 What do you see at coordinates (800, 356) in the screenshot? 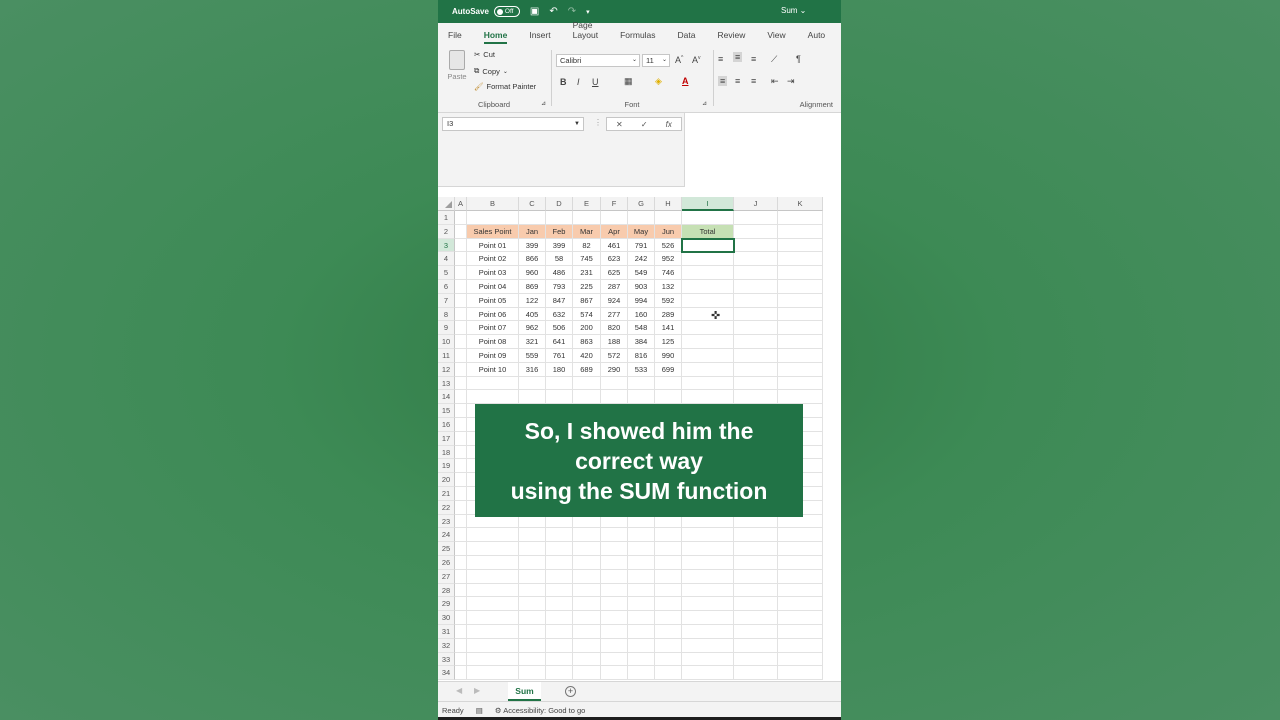
I see `cell-k11` at bounding box center [800, 356].